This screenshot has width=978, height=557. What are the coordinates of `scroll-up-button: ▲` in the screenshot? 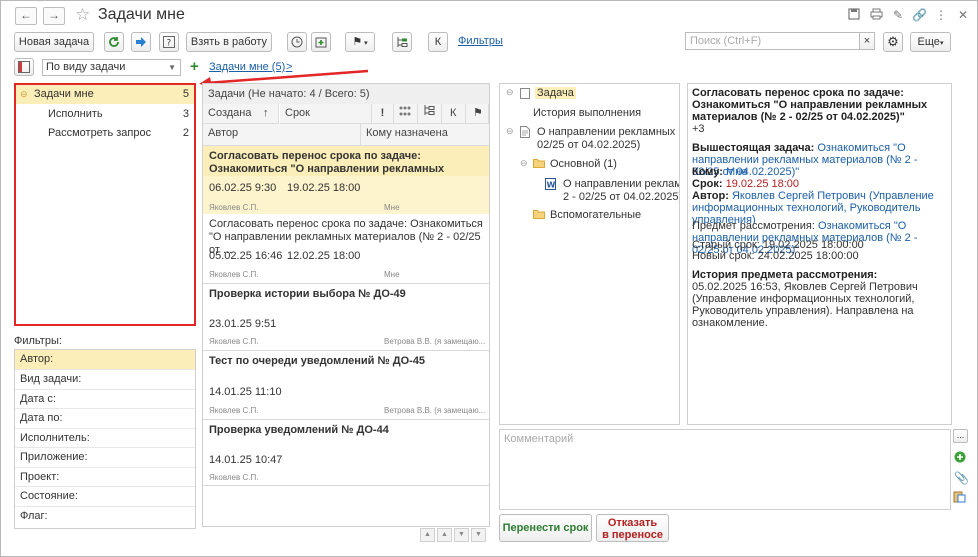 It's located at (444, 535).